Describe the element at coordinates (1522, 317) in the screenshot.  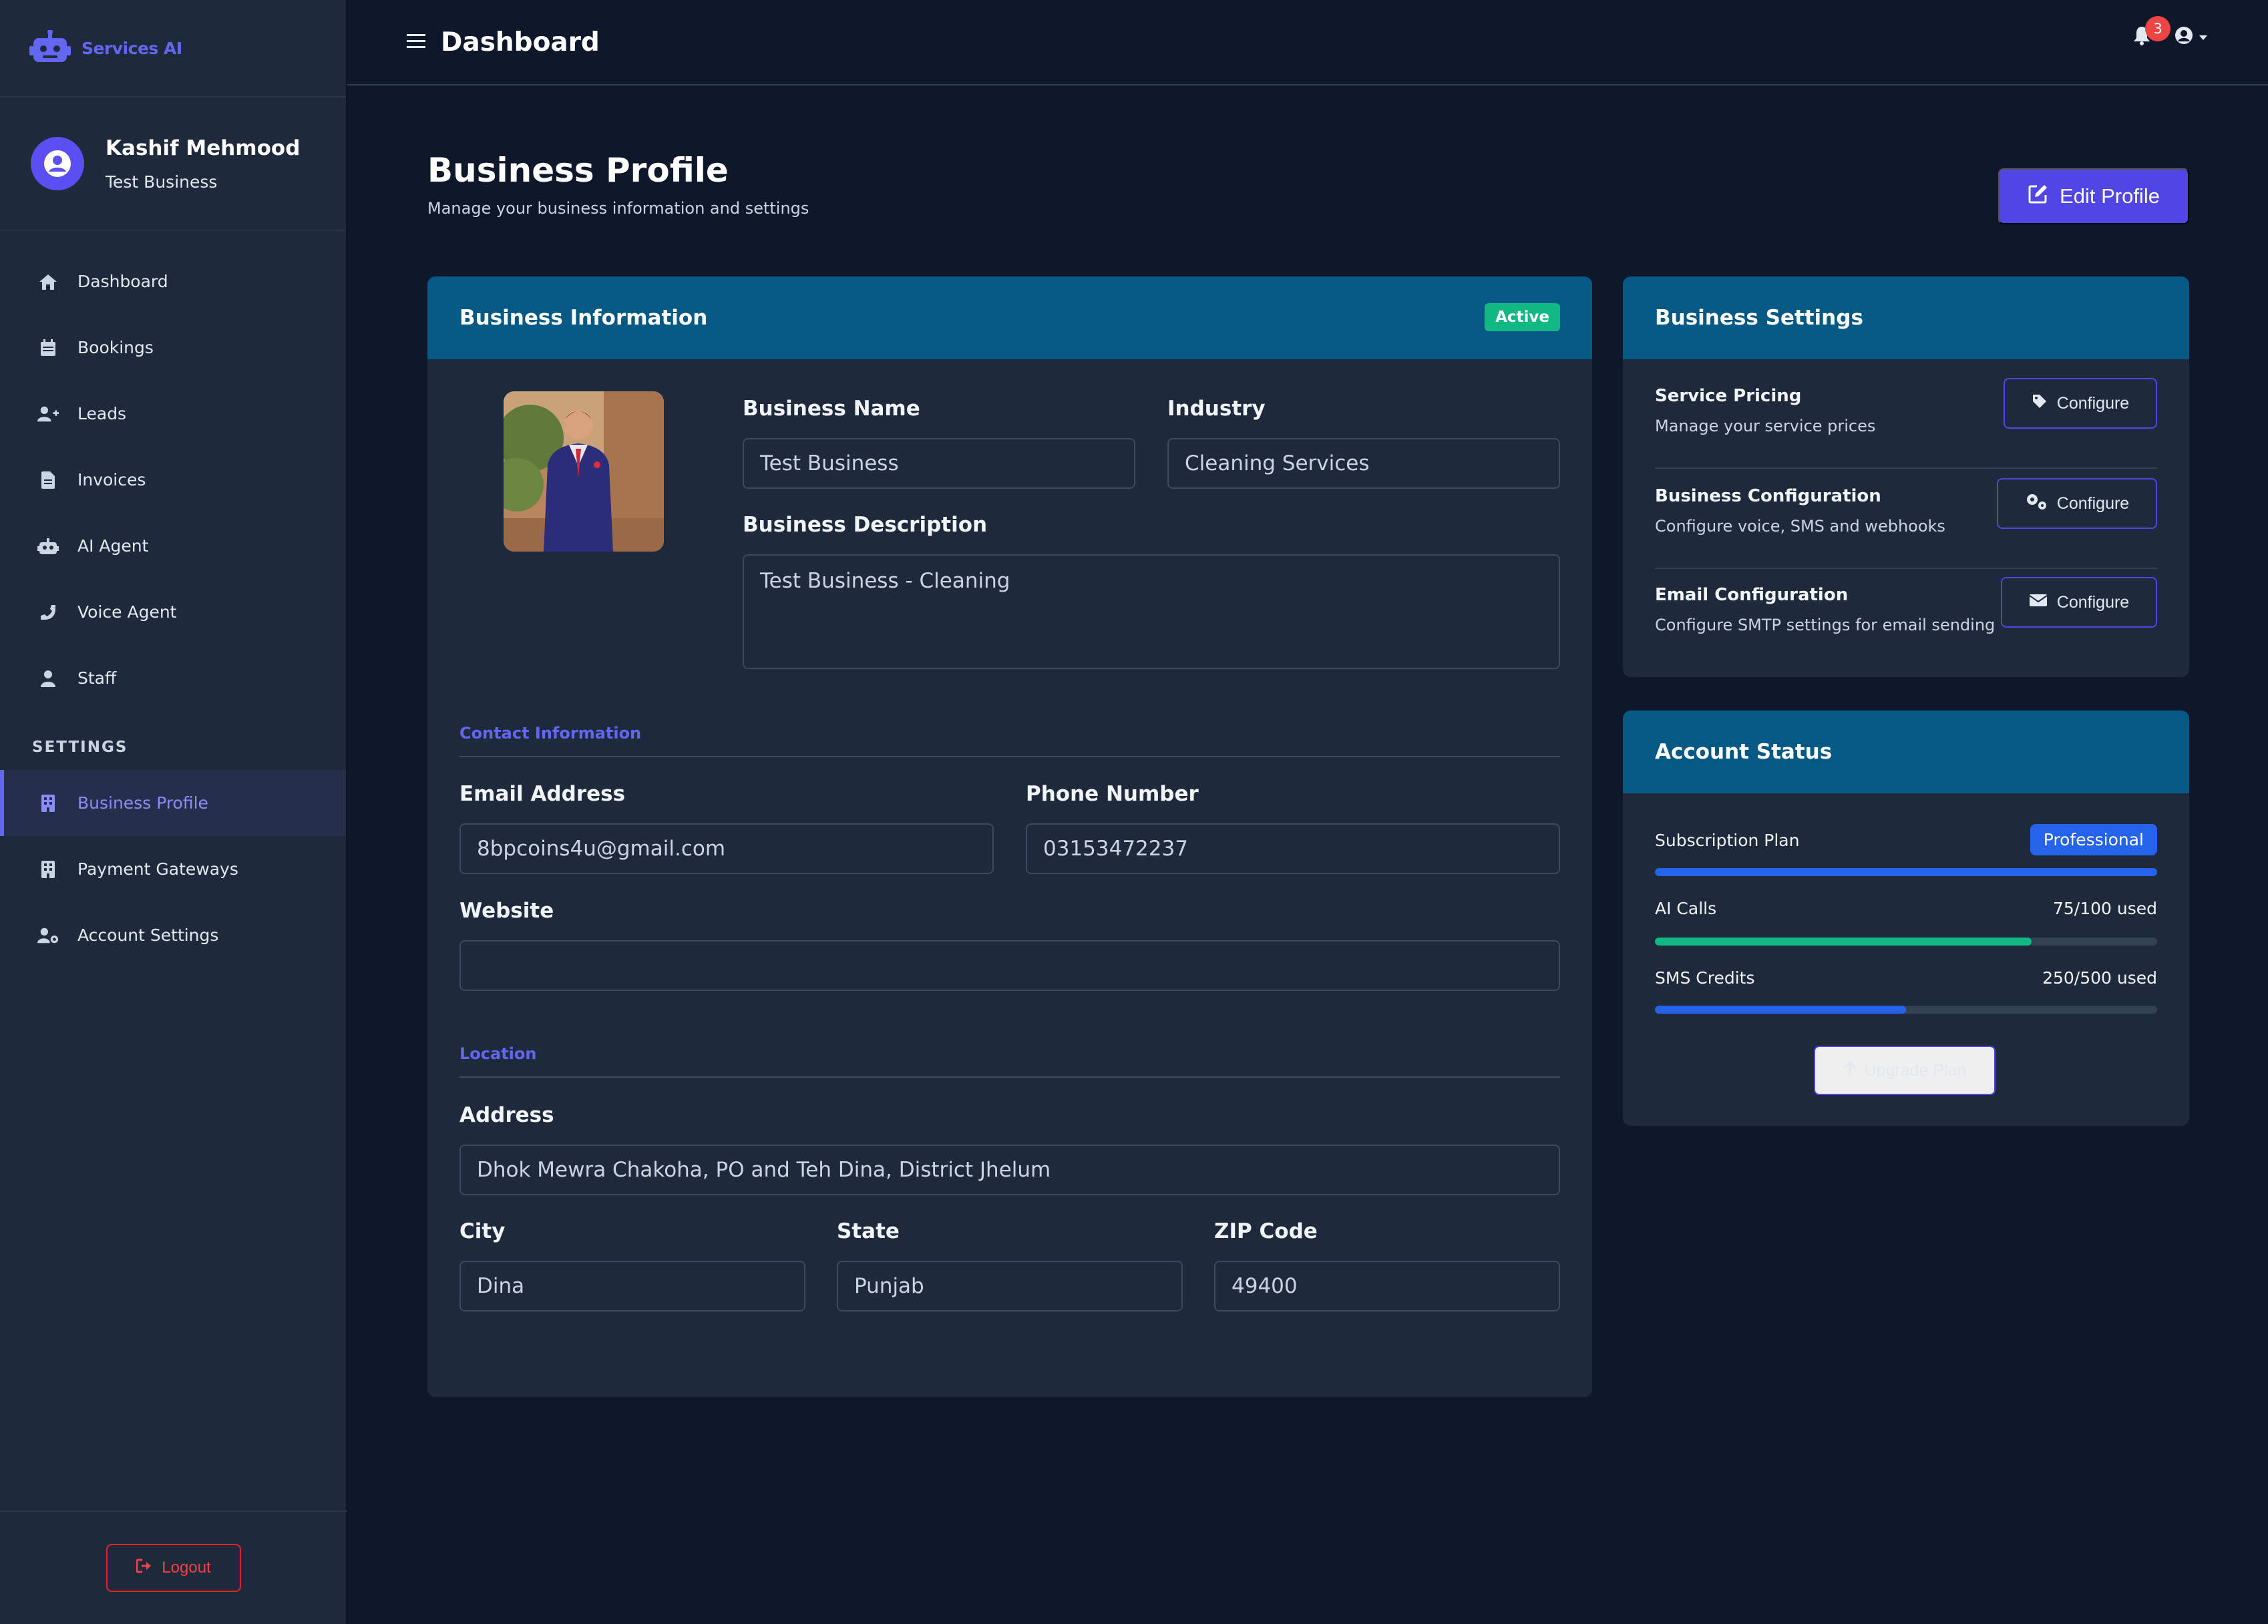
I see `status-badge: Active` at that location.